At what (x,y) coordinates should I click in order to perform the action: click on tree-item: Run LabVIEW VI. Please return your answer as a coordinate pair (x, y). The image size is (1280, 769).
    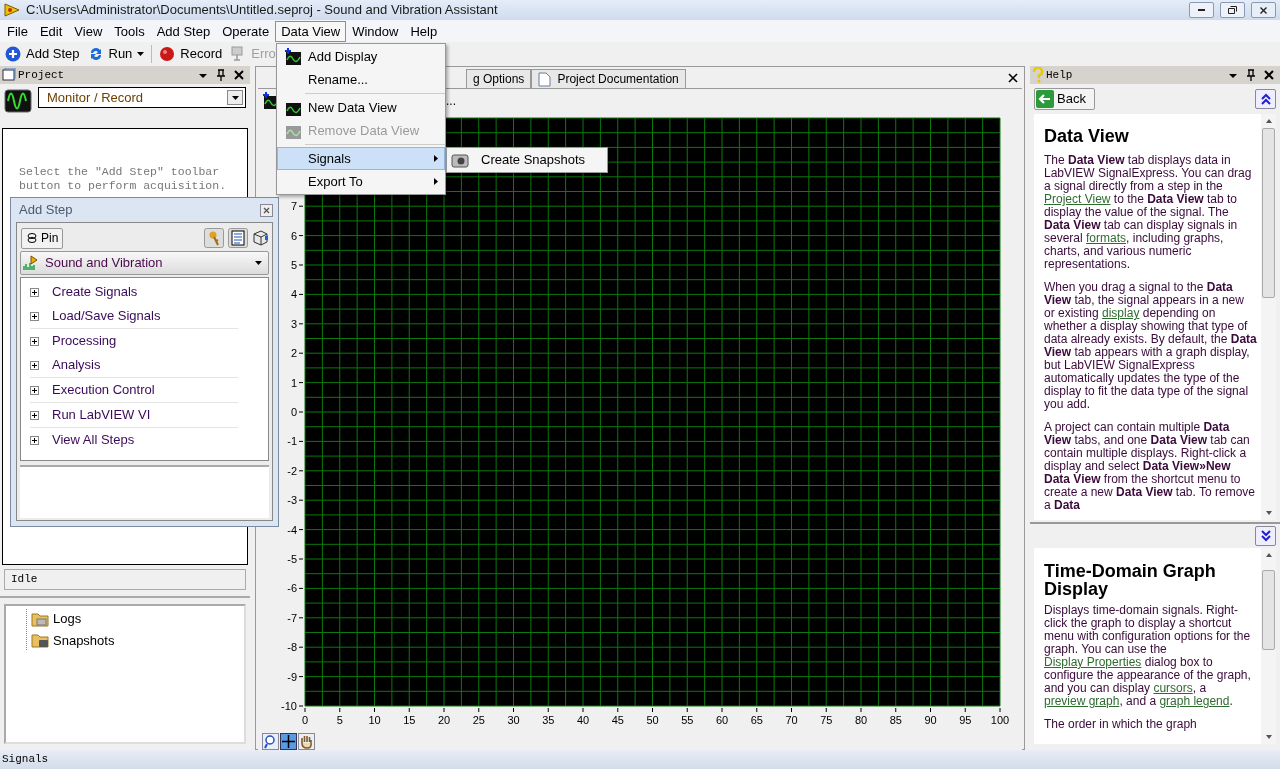
    Looking at the image, I should click on (134, 415).